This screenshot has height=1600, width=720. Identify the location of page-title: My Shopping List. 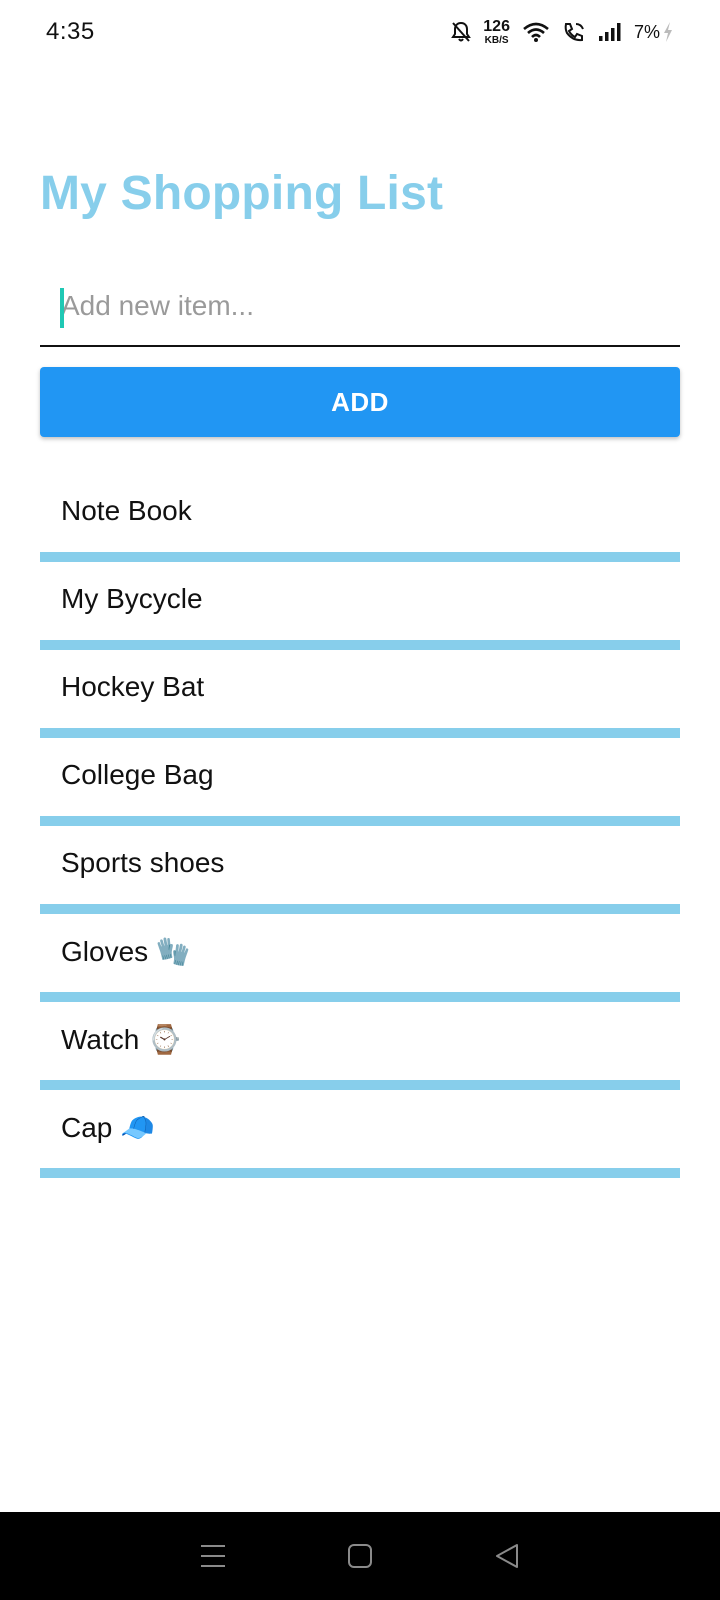
(242, 193).